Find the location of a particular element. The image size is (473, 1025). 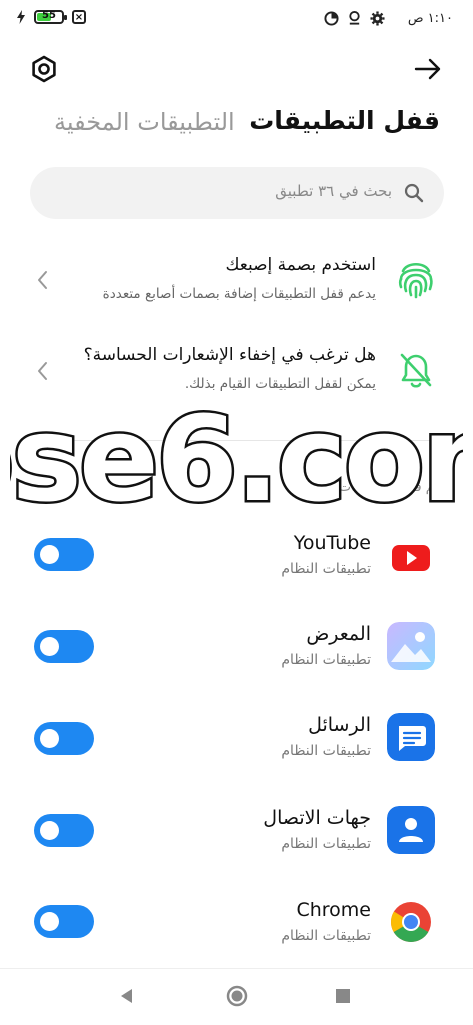

watermark-text: bse6.com is located at coordinates (236, 459).